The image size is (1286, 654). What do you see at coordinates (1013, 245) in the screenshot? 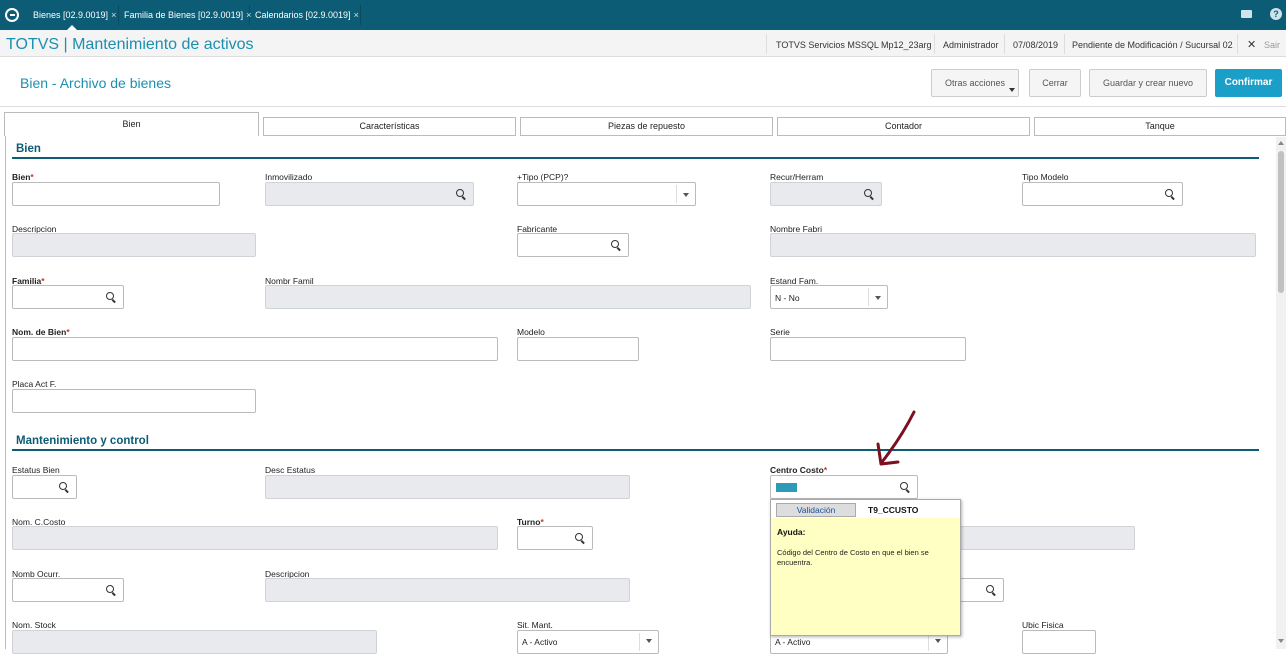
I see `nombre-fabri-input` at bounding box center [1013, 245].